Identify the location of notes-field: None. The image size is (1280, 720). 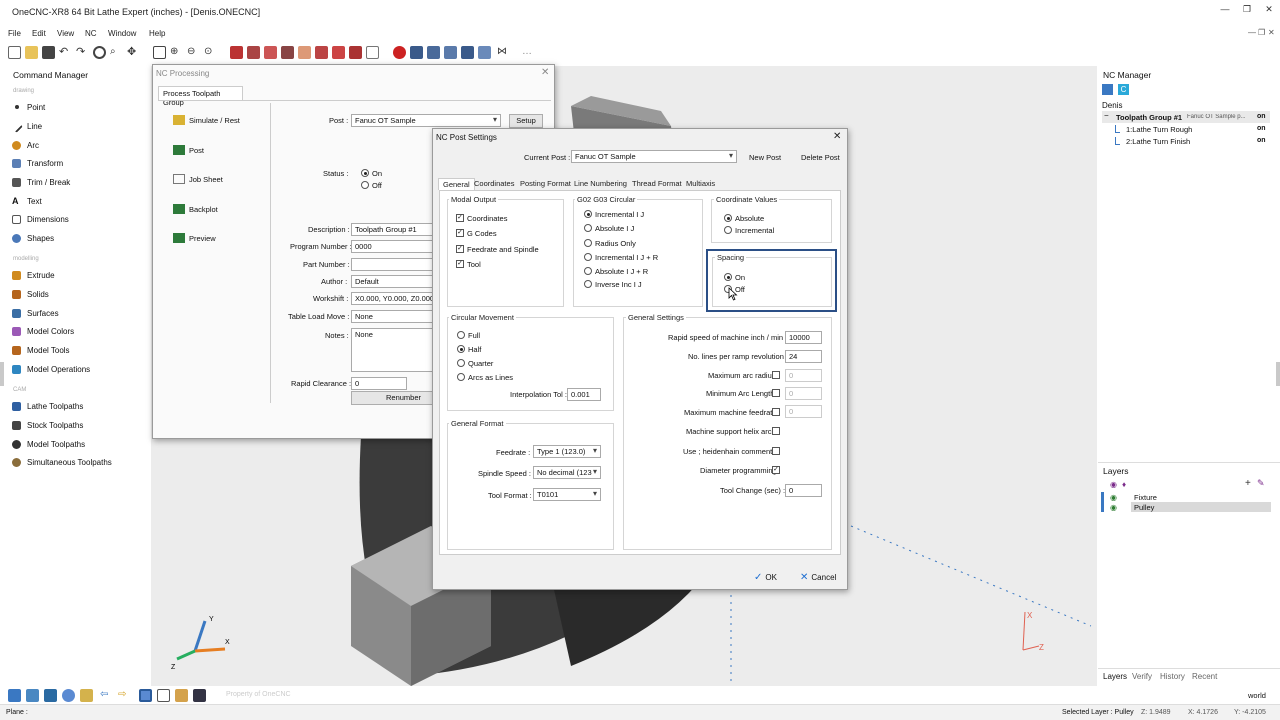
(392, 350).